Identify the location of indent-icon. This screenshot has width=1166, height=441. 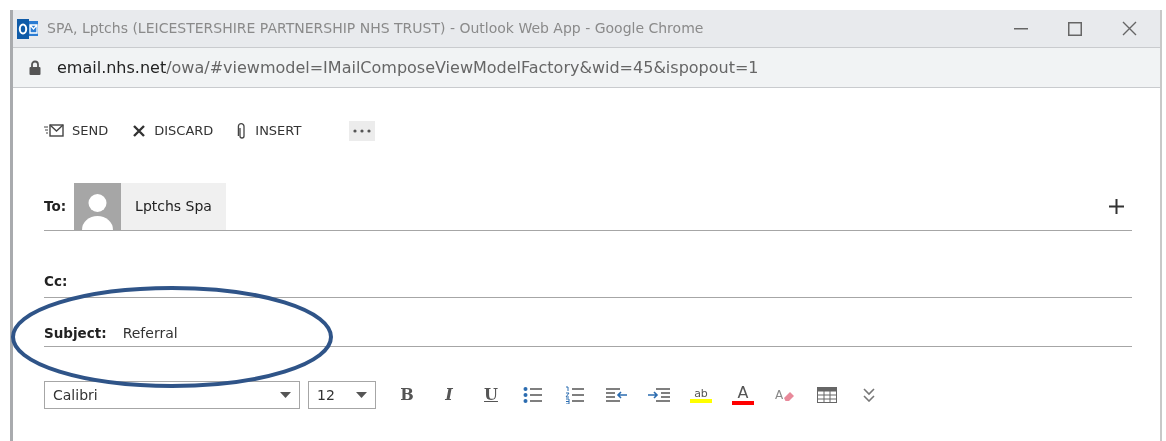
(659, 395).